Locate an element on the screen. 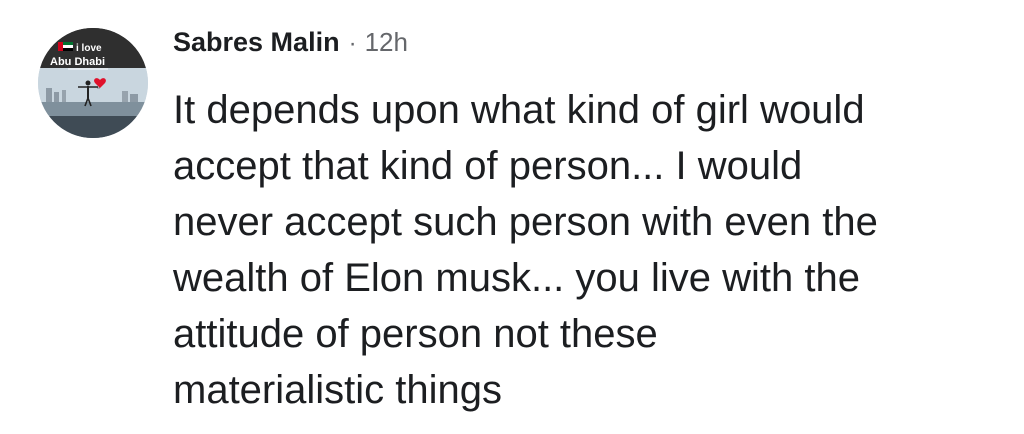  comment-header: Sabres Malin · 12h is located at coordinates (290, 44).